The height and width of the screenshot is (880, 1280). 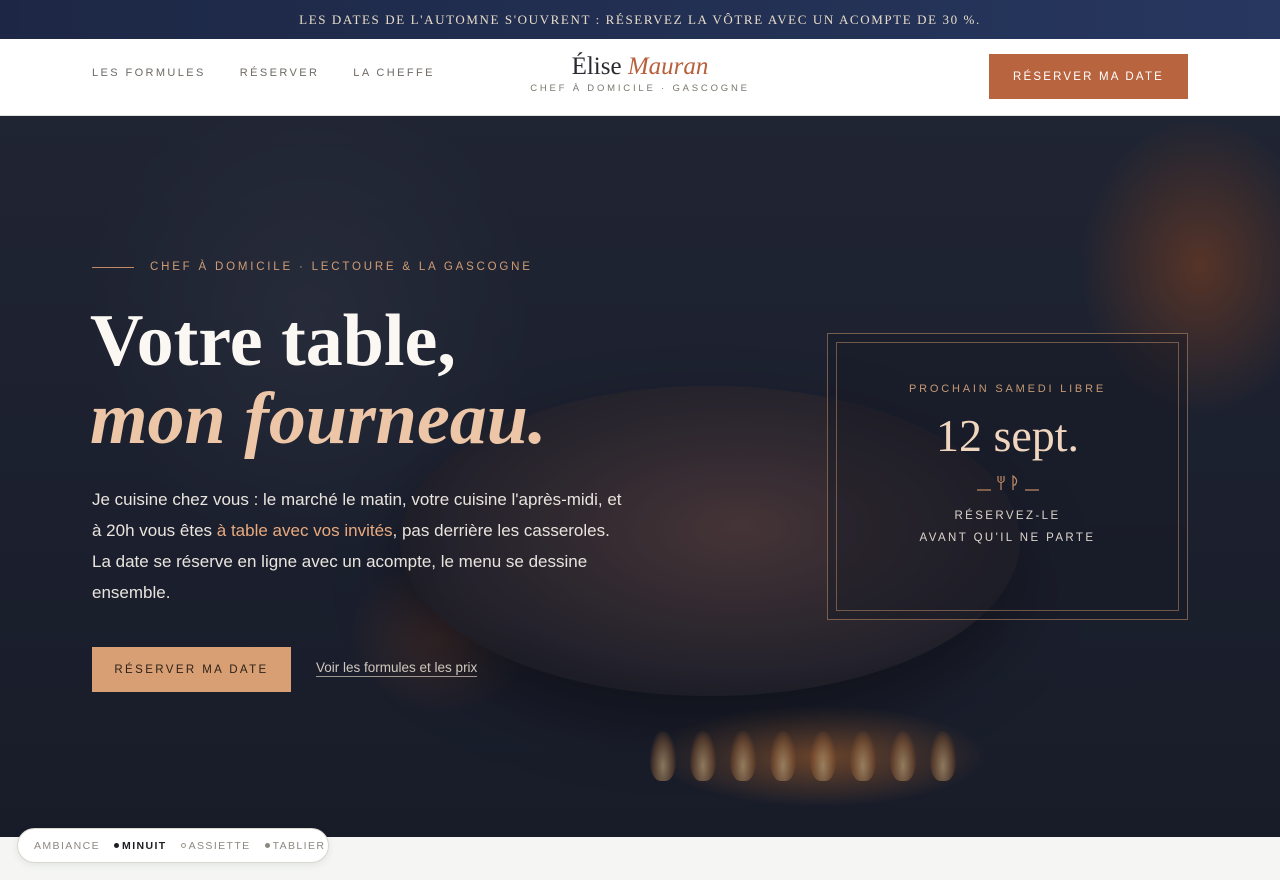 I want to click on nav-link-cheffe: LA CHEFFE, so click(x=394, y=73).